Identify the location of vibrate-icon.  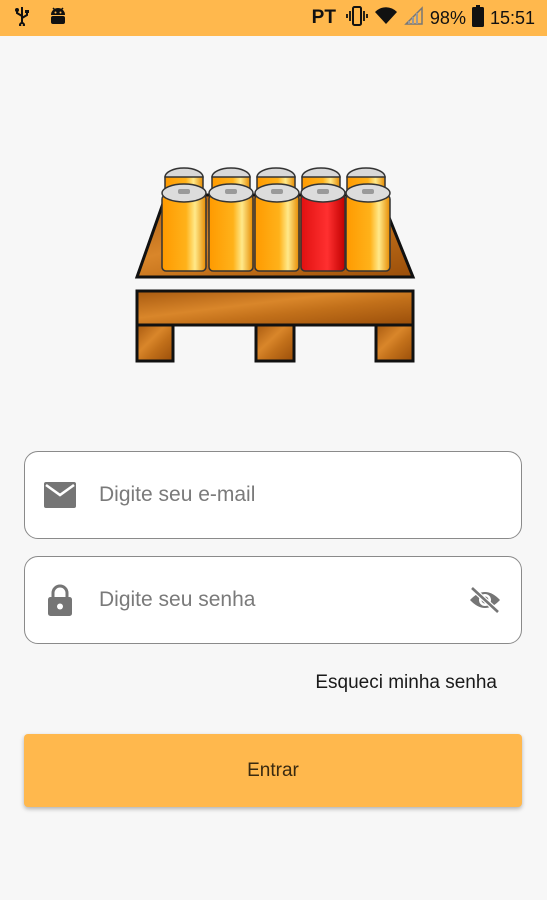
(357, 18).